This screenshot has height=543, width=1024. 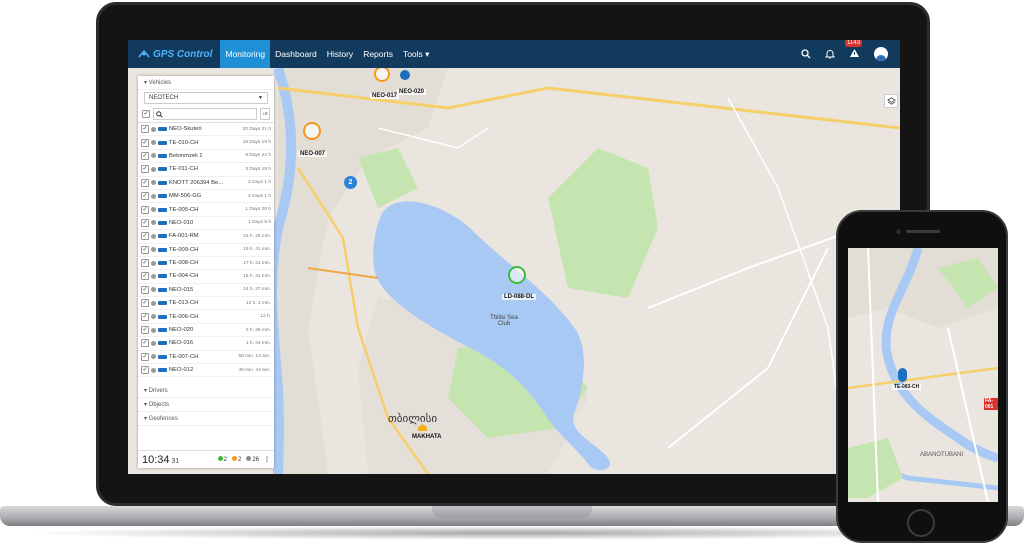 I want to click on vehicle-row: ✓ NEO-015 14 h. 27 min., so click(x=206, y=291).